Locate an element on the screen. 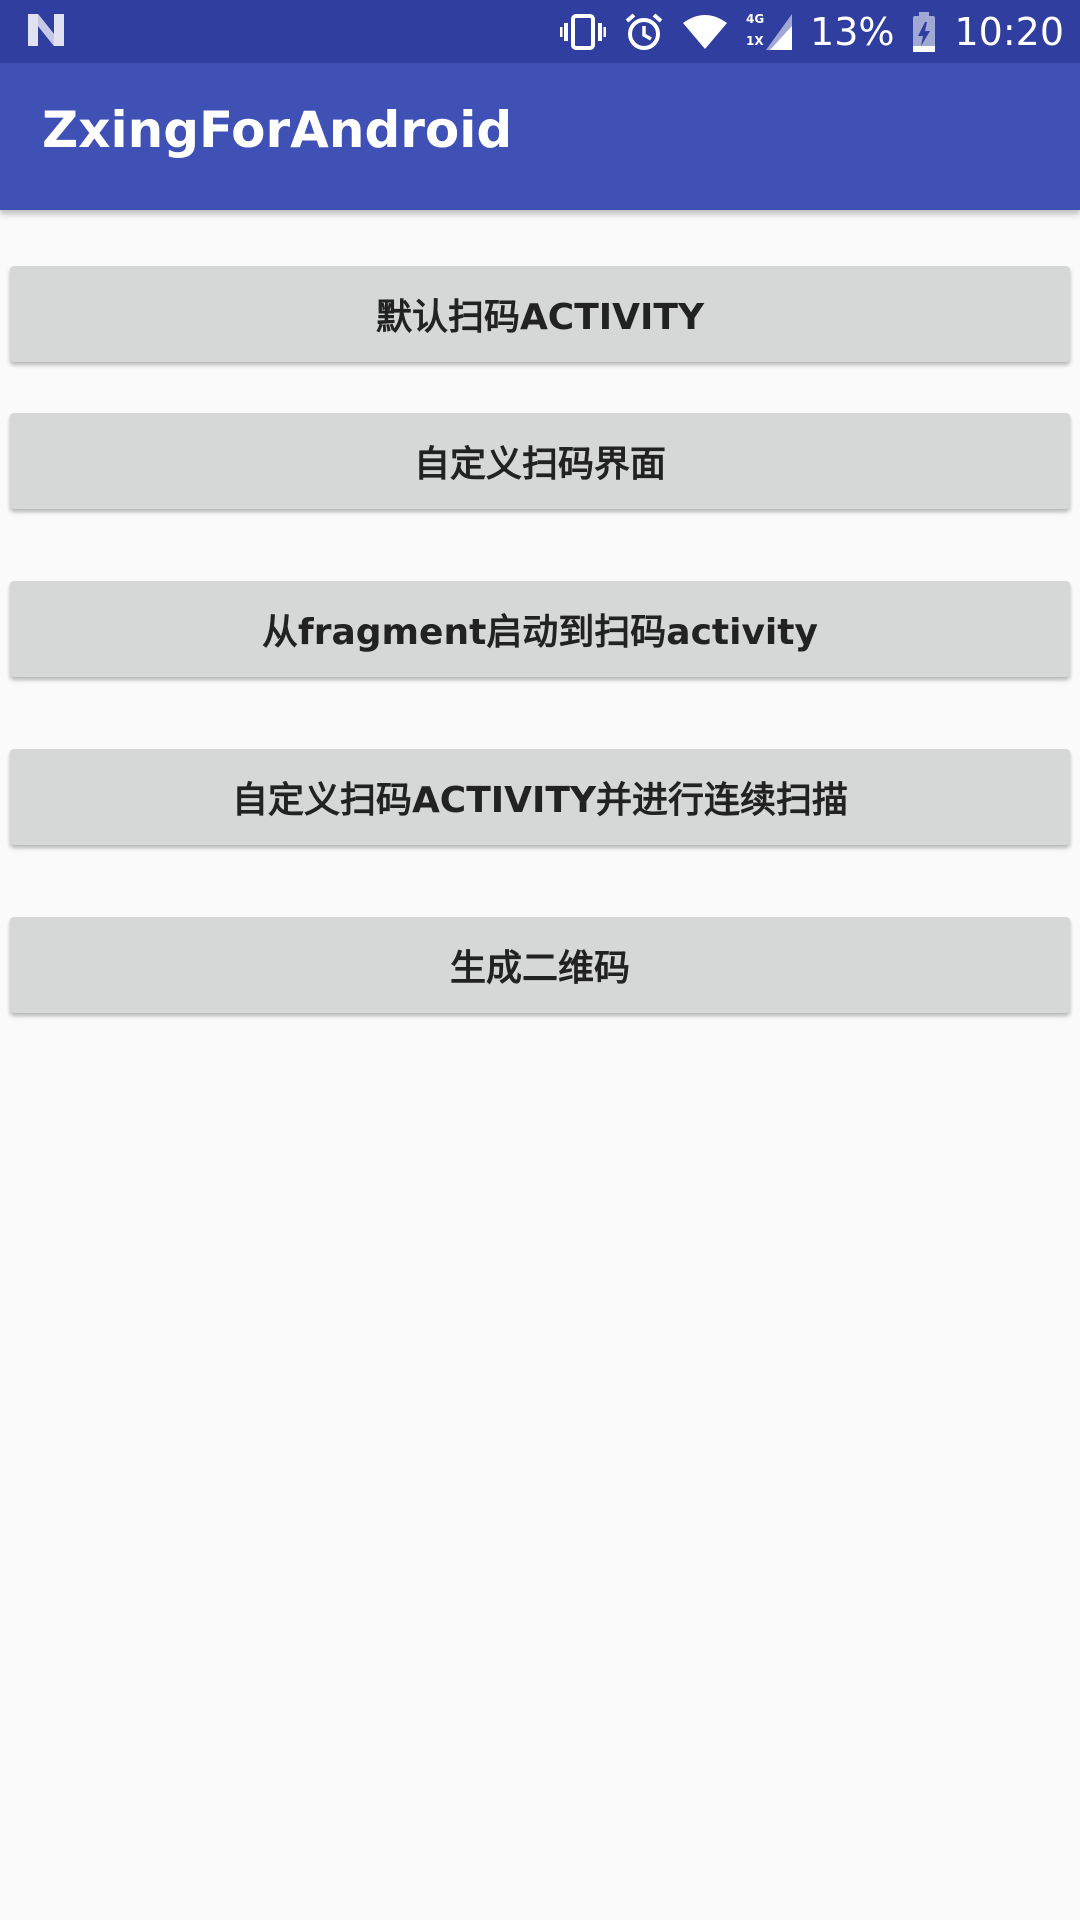  wifi-icon is located at coordinates (705, 32).